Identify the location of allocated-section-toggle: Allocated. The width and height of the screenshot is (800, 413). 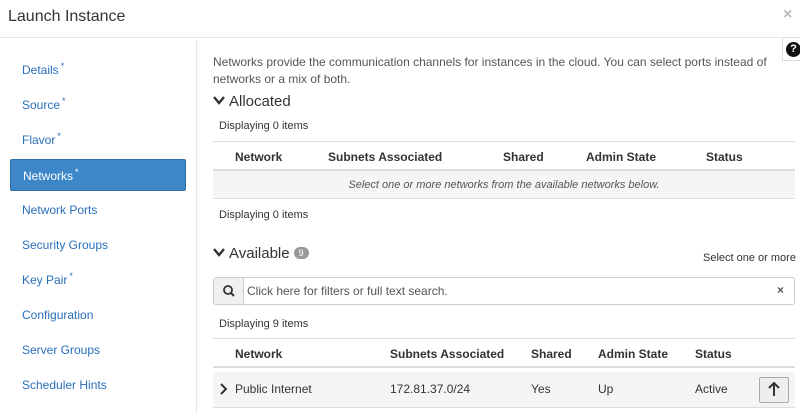
(252, 101).